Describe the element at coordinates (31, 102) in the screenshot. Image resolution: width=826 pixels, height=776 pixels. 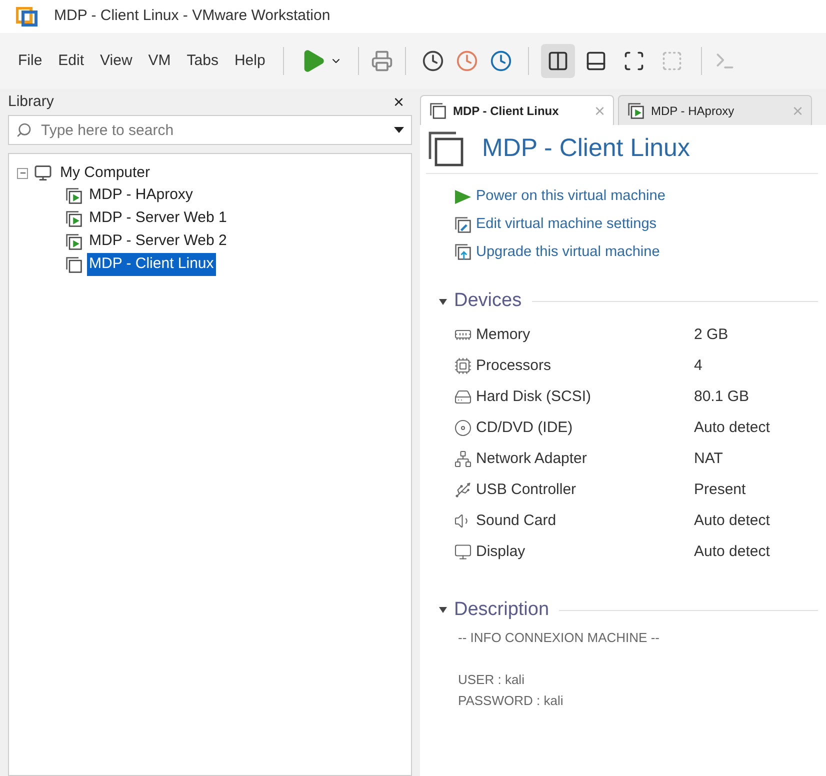
I see `panel-title: Library` at that location.